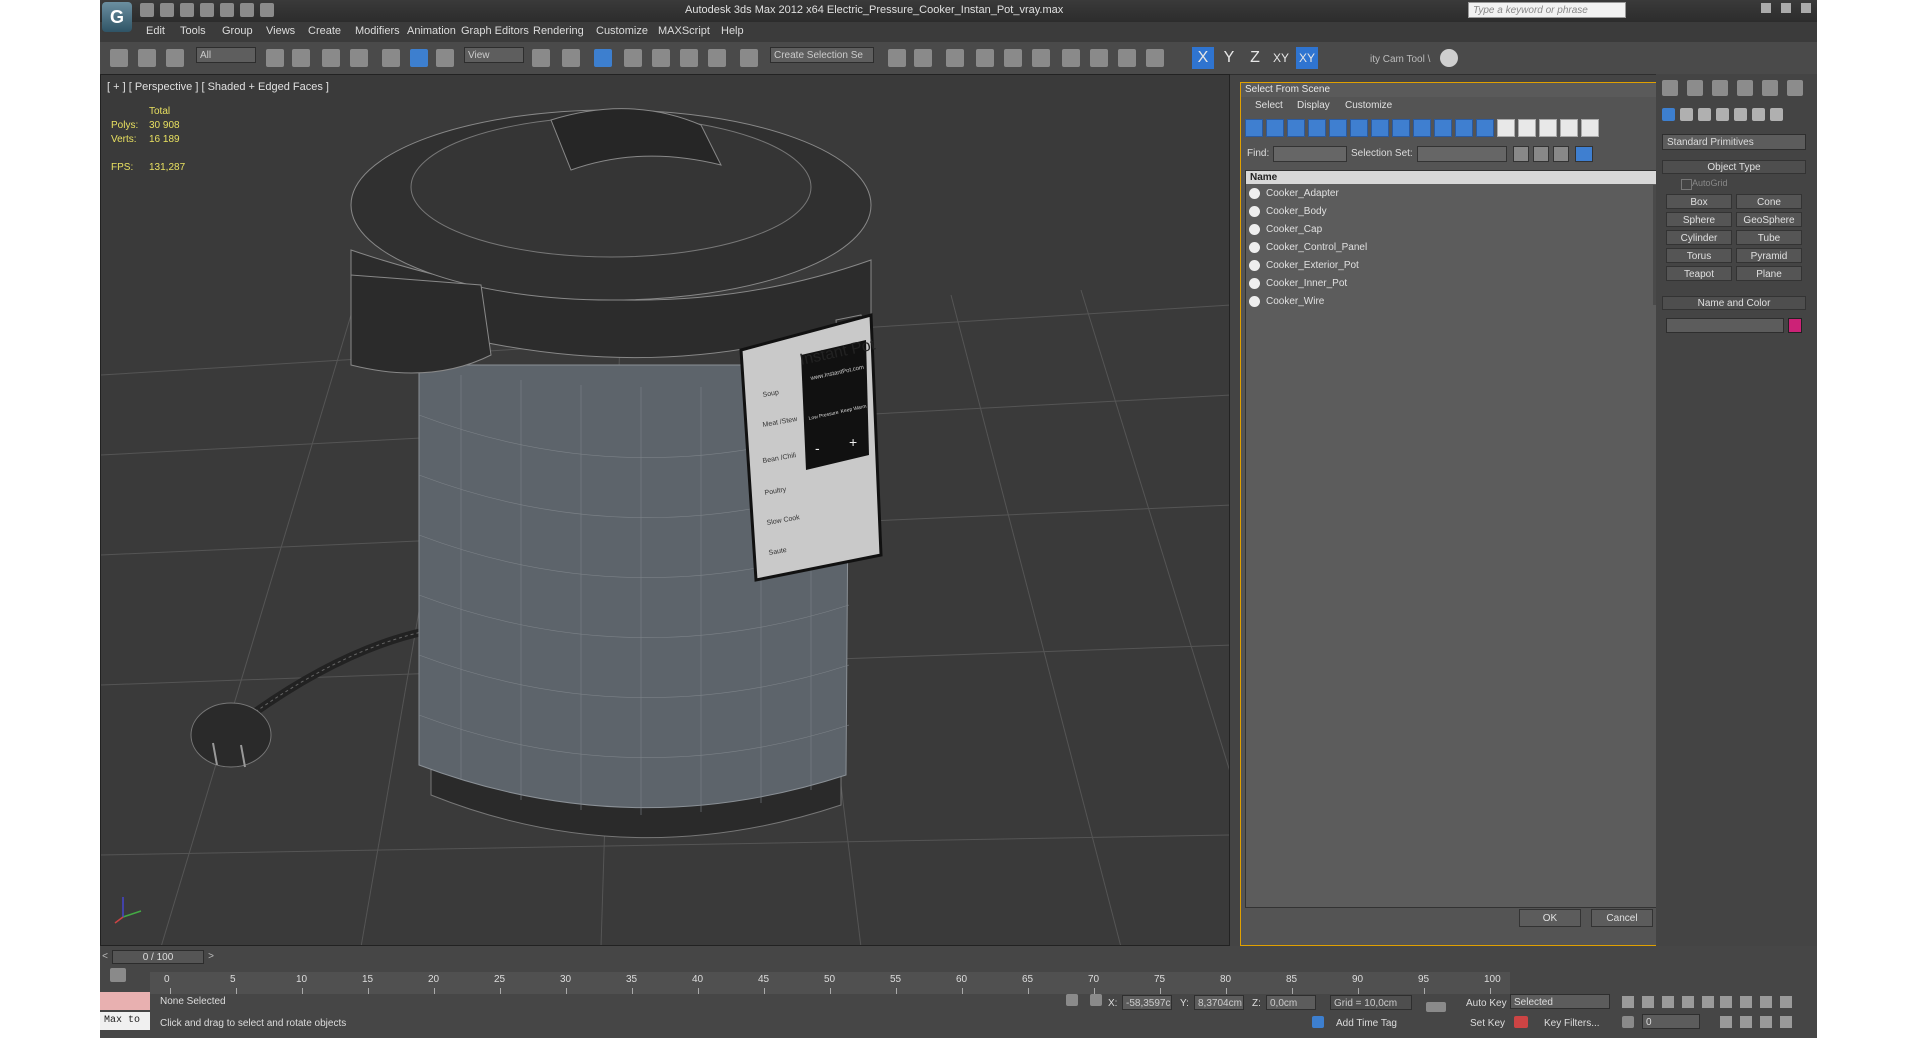 The image size is (1920, 1038). What do you see at coordinates (1734, 142) in the screenshot?
I see `primitive-category-dropdown: Standard Primitives` at bounding box center [1734, 142].